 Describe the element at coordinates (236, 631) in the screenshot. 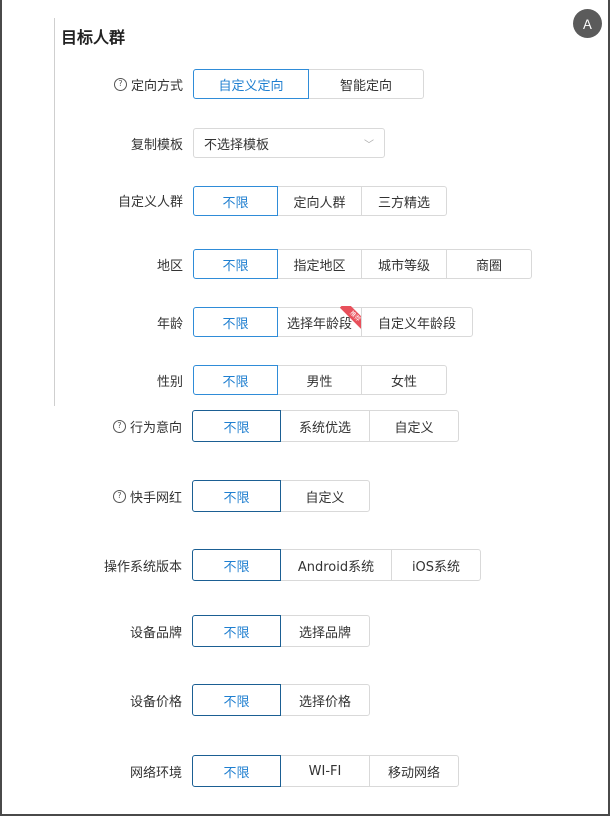

I see `device-brand-unlimited: 不限` at that location.